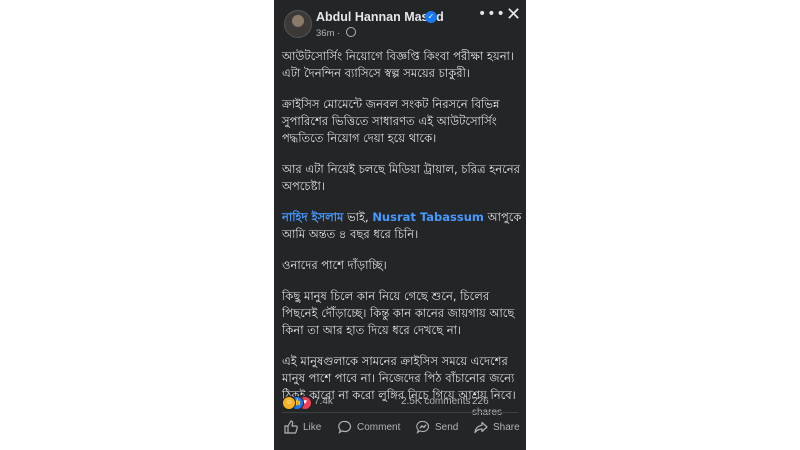 Image resolution: width=800 pixels, height=450 pixels. I want to click on close-icon: ✕, so click(513, 15).